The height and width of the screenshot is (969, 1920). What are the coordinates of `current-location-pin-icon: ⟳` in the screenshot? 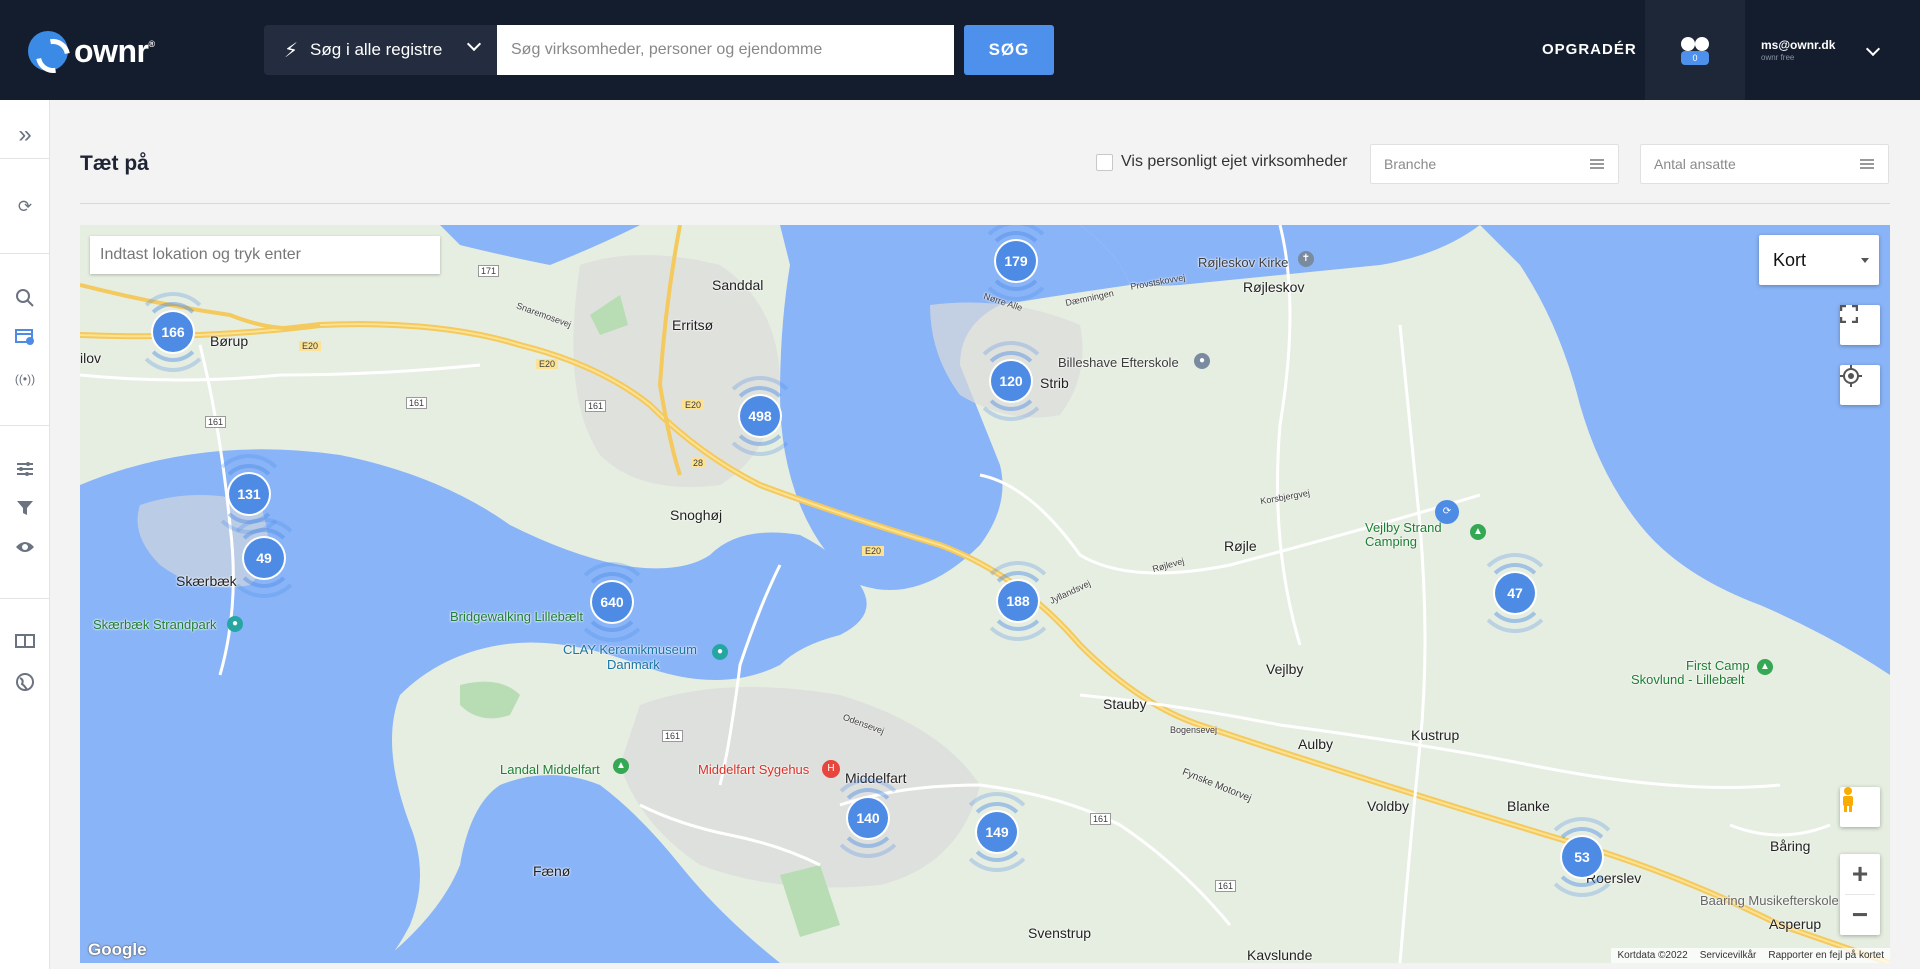 It's located at (1447, 512).